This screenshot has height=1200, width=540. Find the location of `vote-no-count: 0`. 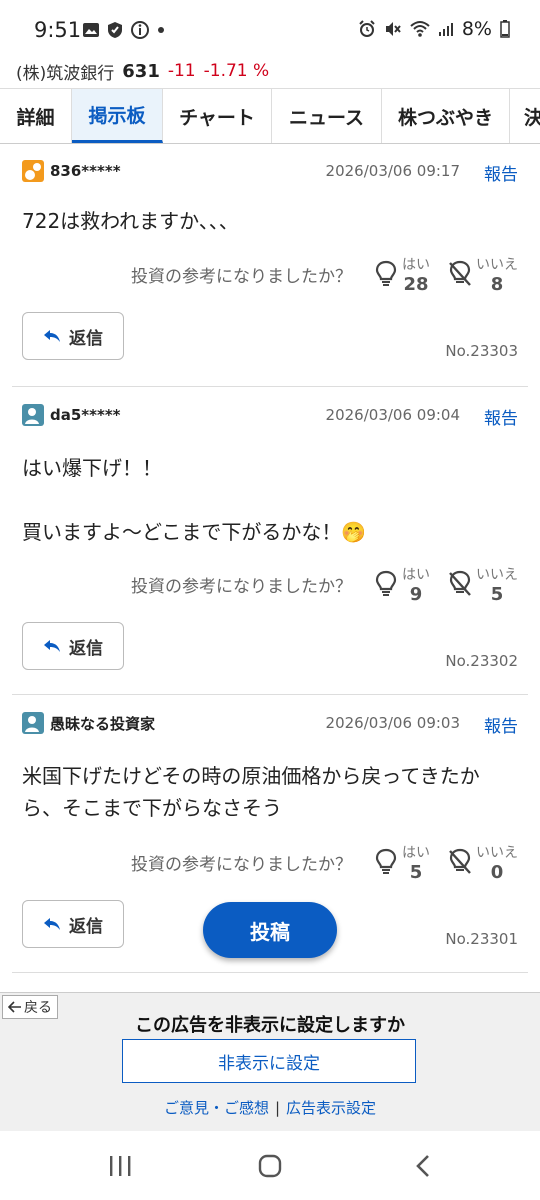

vote-no-count: 0 is located at coordinates (497, 872).